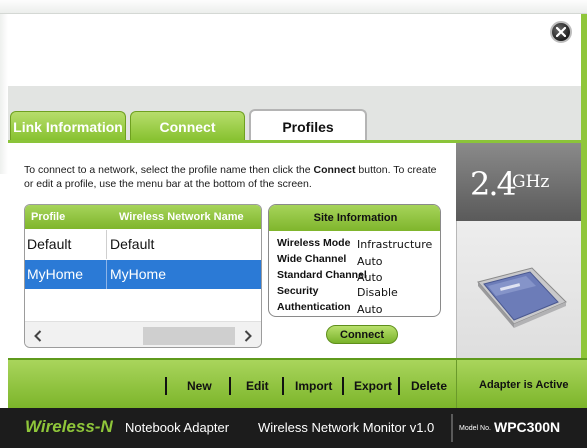 Image resolution: width=587 pixels, height=448 pixels. What do you see at coordinates (527, 427) in the screenshot?
I see `model-number: WPC300N` at bounding box center [527, 427].